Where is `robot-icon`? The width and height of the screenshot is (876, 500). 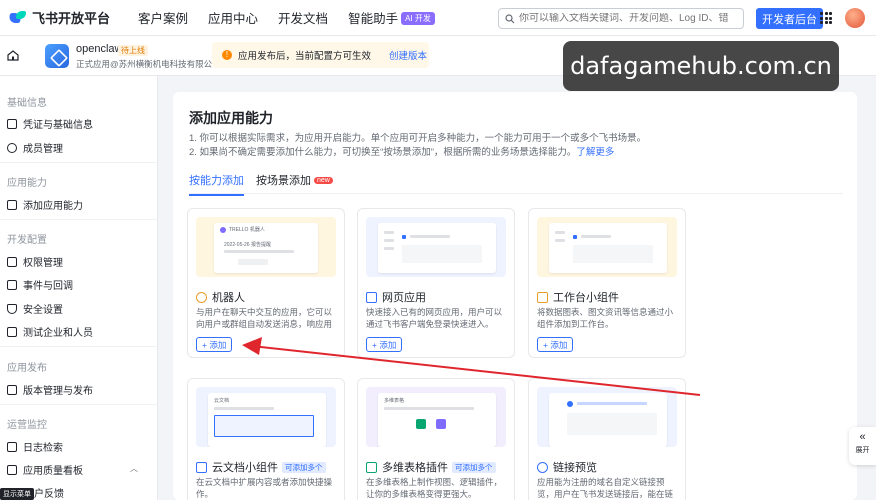
robot-icon is located at coordinates (201, 297).